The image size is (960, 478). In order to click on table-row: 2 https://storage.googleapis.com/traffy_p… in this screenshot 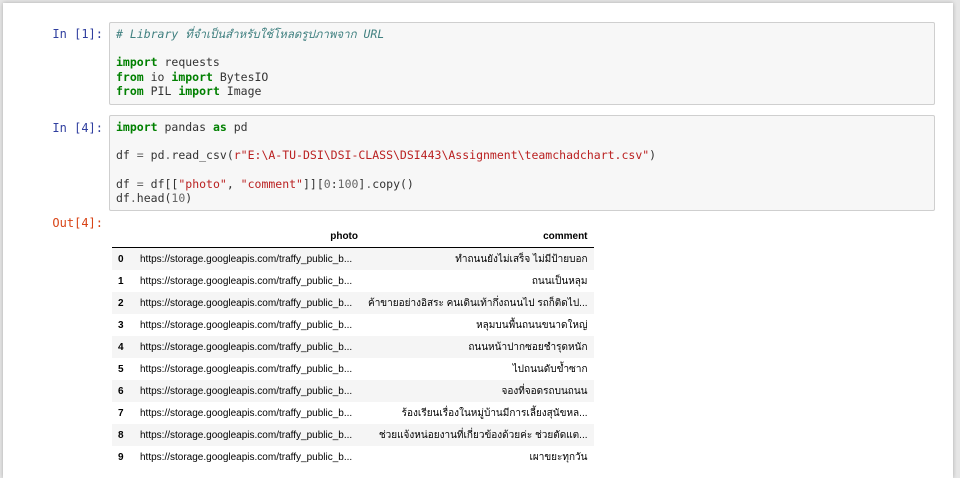, I will do `click(353, 303)`.